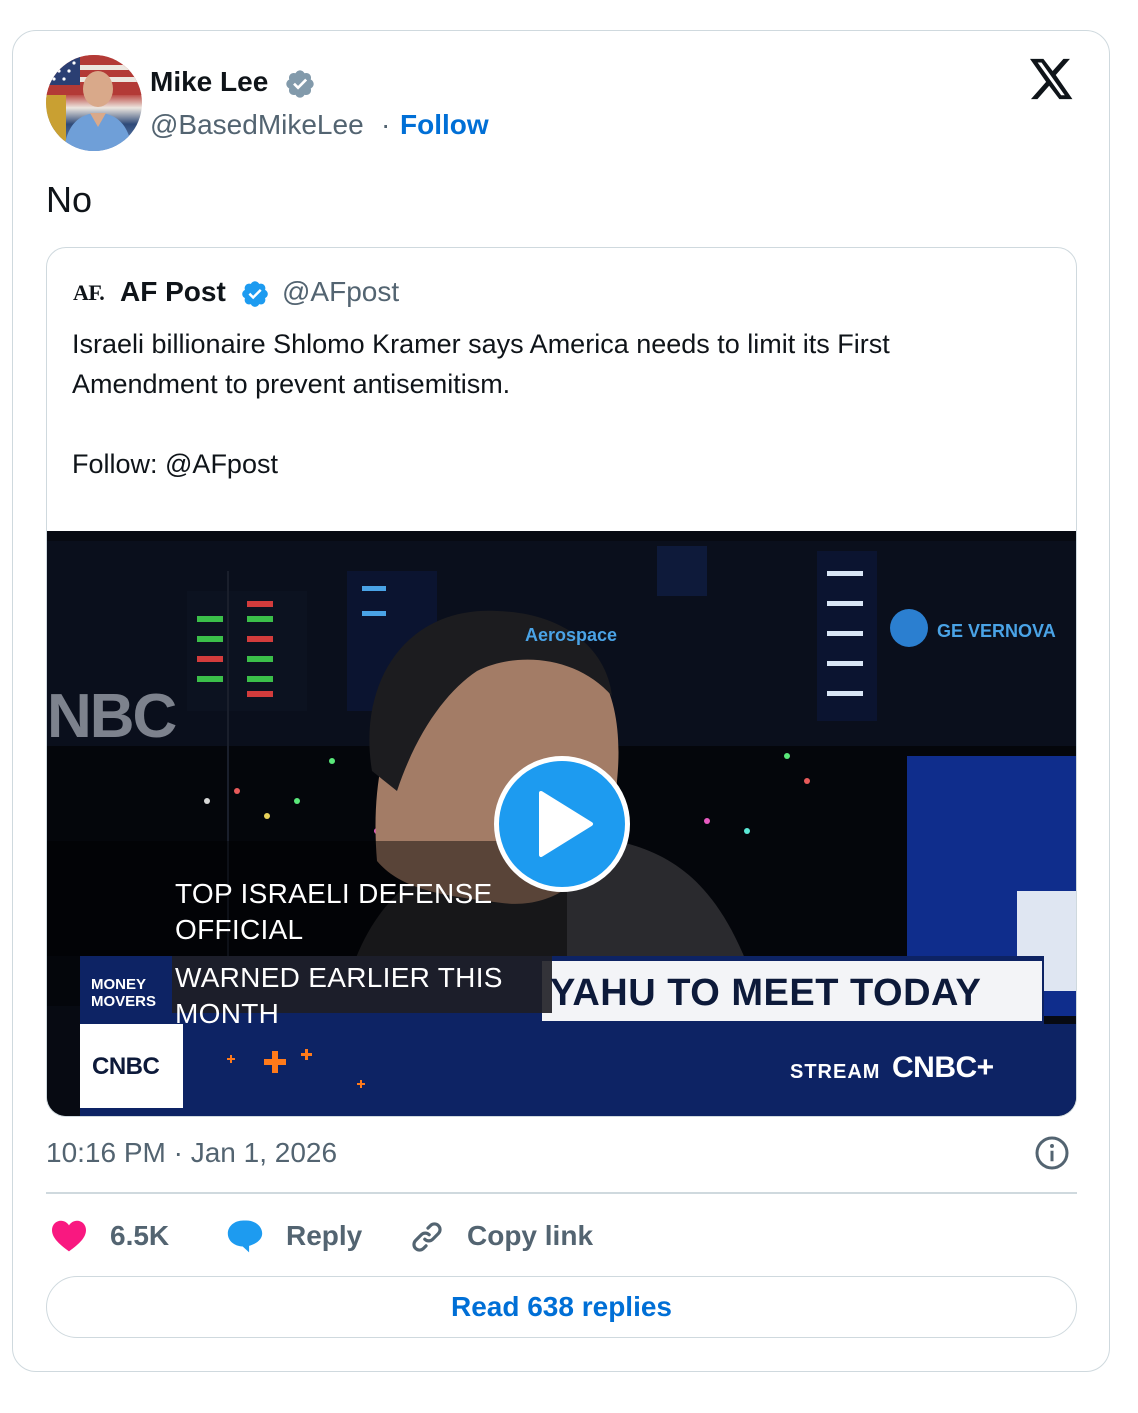 Image resolution: width=1138 pixels, height=1413 pixels. What do you see at coordinates (94, 103) in the screenshot?
I see `author-avatar` at bounding box center [94, 103].